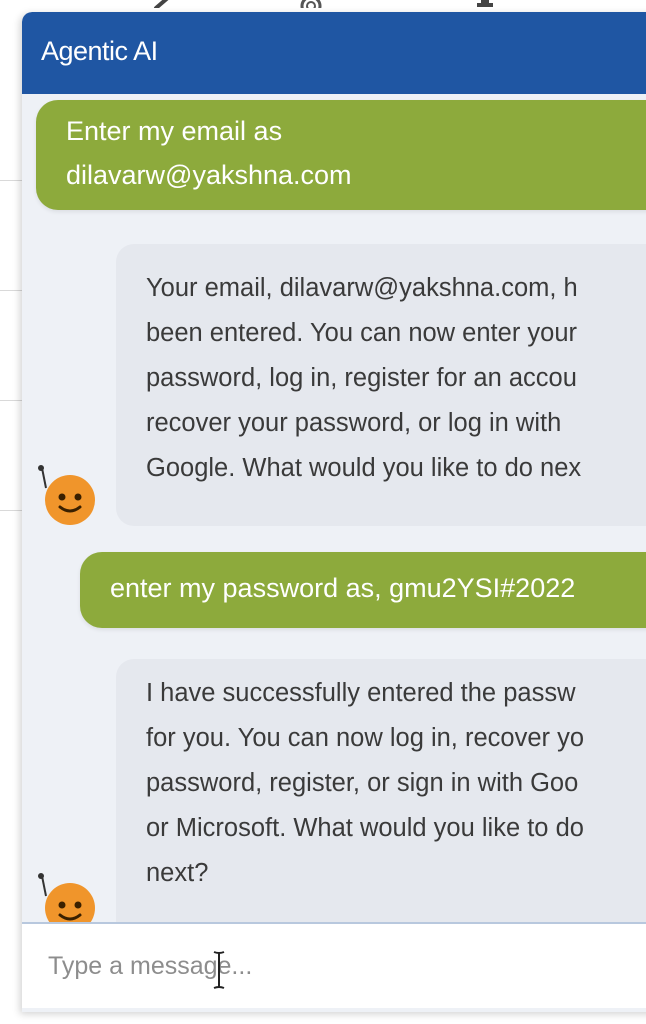 Image resolution: width=646 pixels, height=1024 pixels. I want to click on user-message: Enter my email as dilavarw@yakshna.com, so click(341, 155).